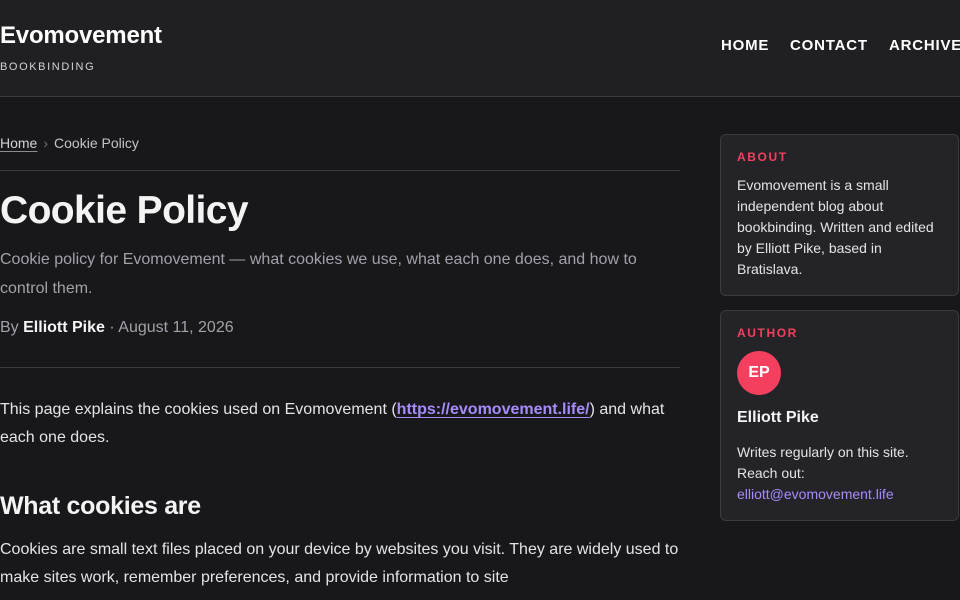  What do you see at coordinates (96, 143) in the screenshot?
I see `breadcrumb-current: Cookie Policy` at bounding box center [96, 143].